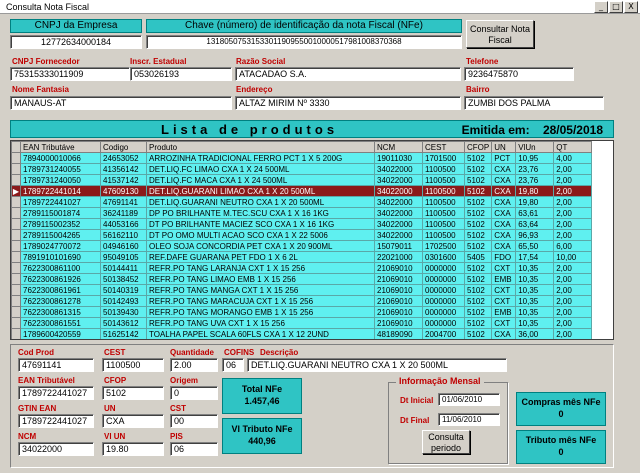 The width and height of the screenshot is (640, 473). Describe the element at coordinates (56, 393) in the screenshot. I see `ean-tributavel-field: 1789722441027` at that location.